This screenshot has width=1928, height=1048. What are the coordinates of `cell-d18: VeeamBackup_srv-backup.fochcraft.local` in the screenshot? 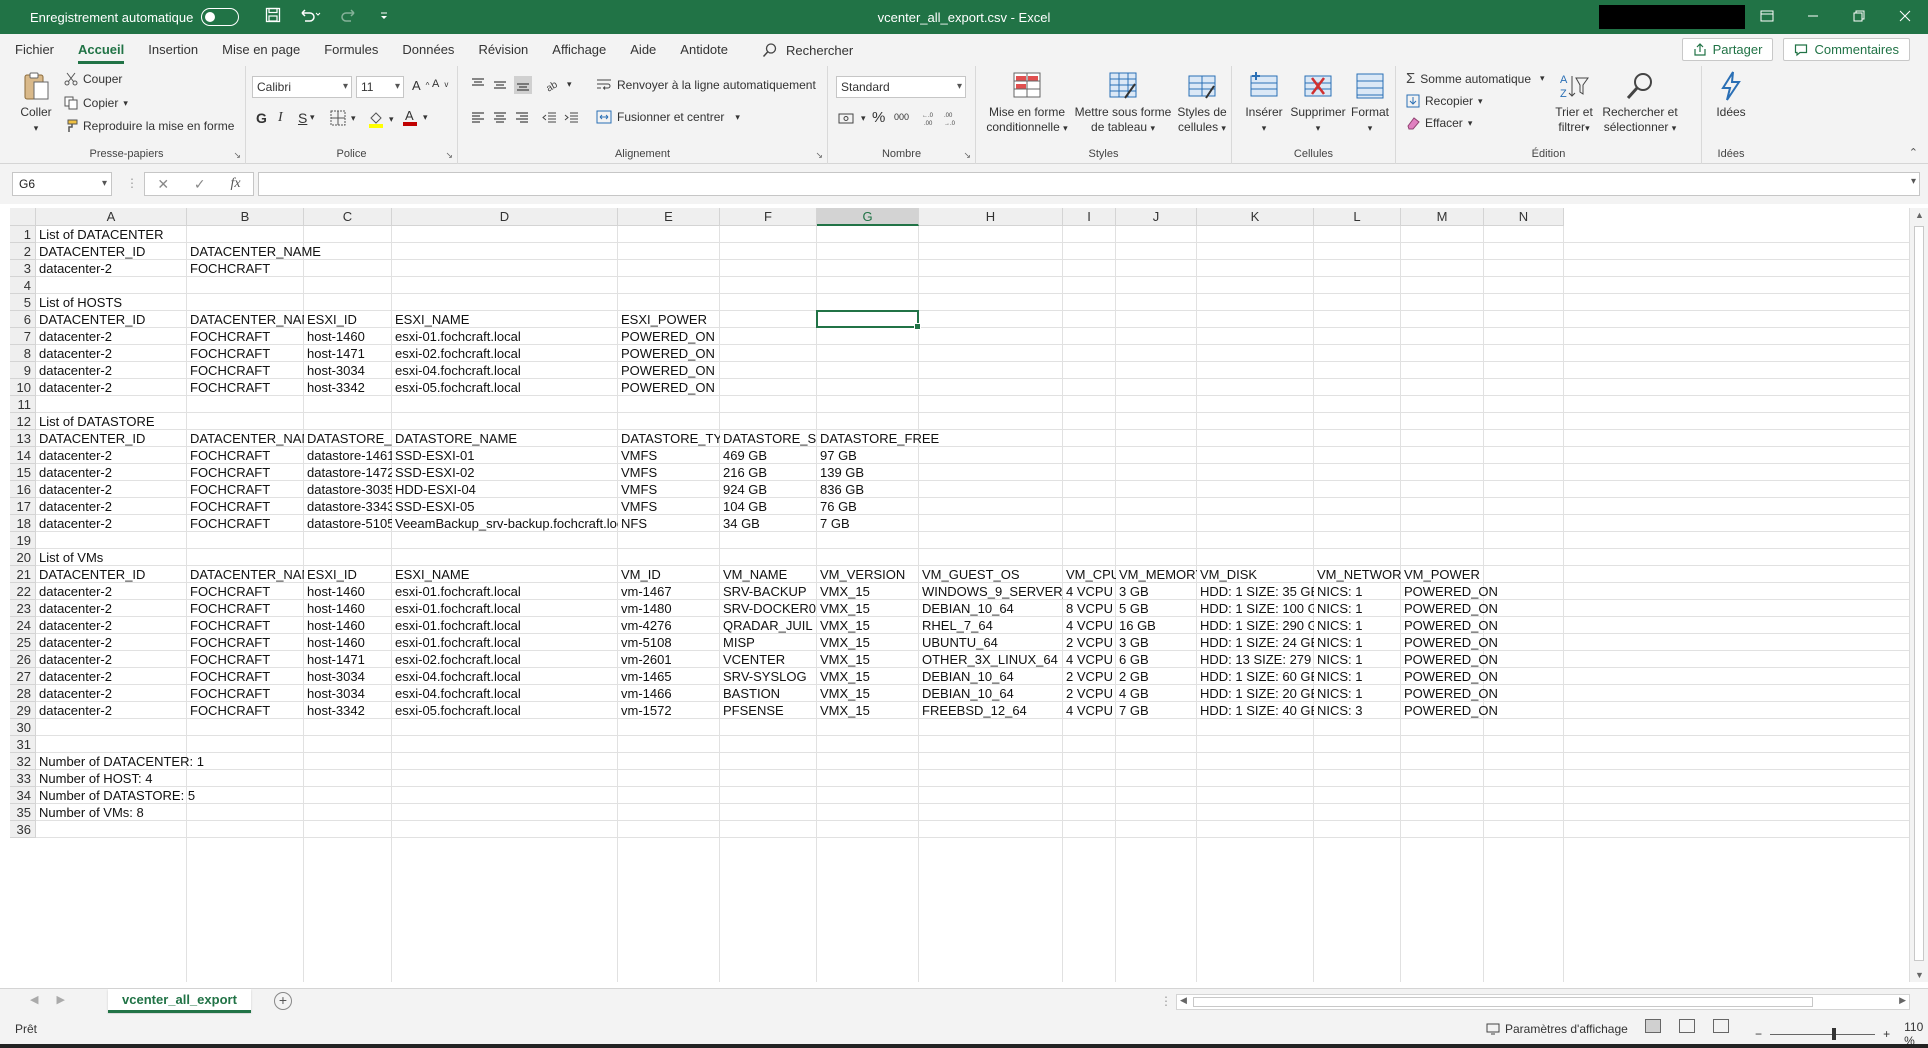 It's located at (505, 523).